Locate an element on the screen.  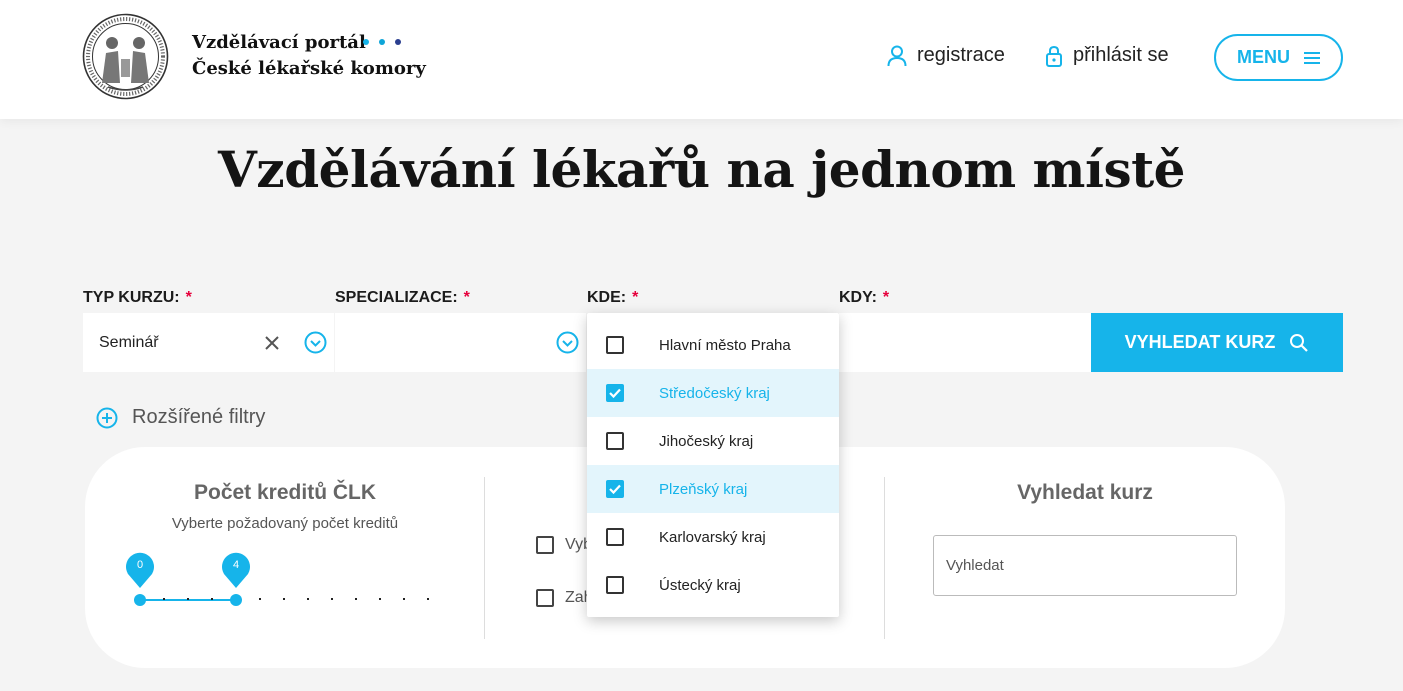
region-option: Středočeský kraj is located at coordinates (713, 393).